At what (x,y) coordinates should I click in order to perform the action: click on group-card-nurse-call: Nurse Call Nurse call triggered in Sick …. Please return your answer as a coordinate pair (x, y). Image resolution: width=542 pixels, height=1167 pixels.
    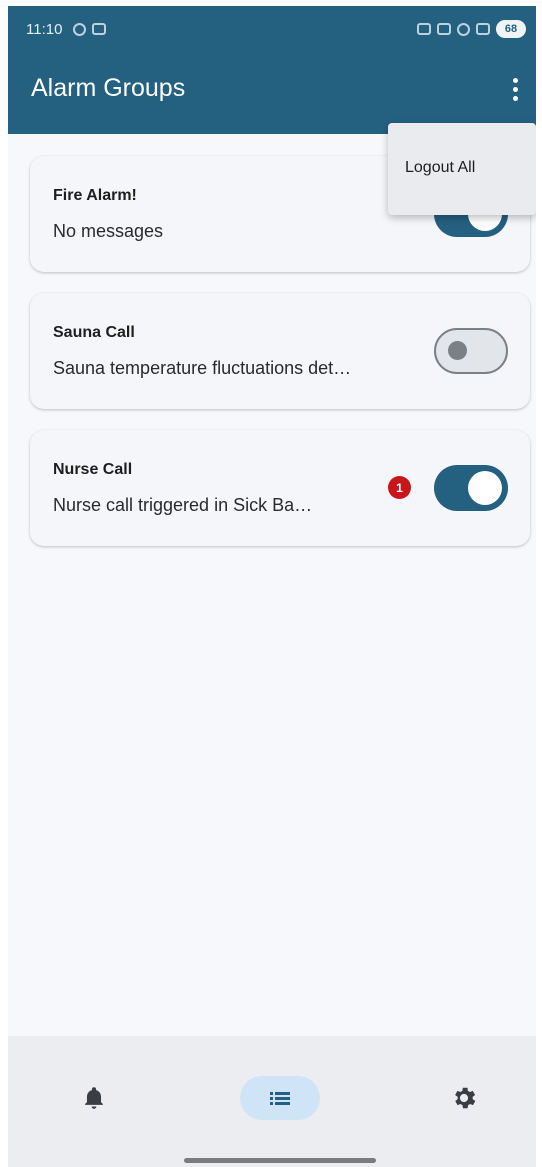
    Looking at the image, I should click on (280, 488).